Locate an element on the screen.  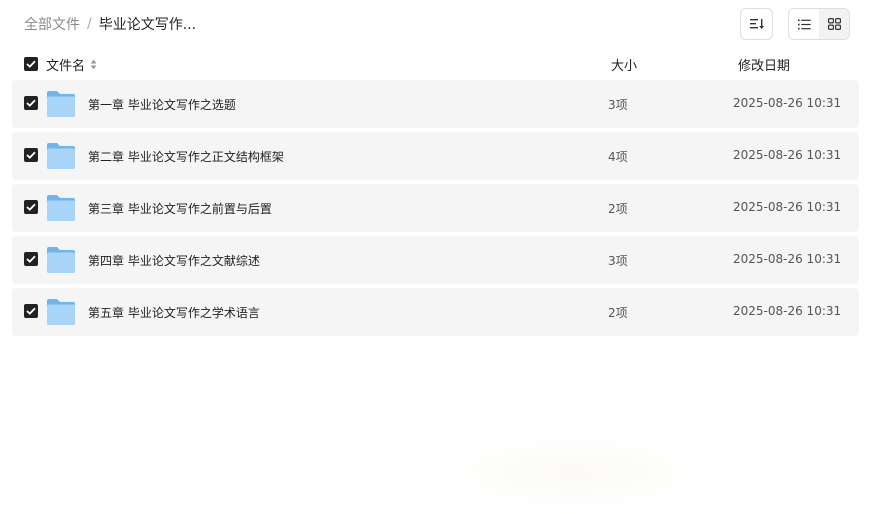
breadcrumb-root-link: 全部文件 is located at coordinates (52, 24).